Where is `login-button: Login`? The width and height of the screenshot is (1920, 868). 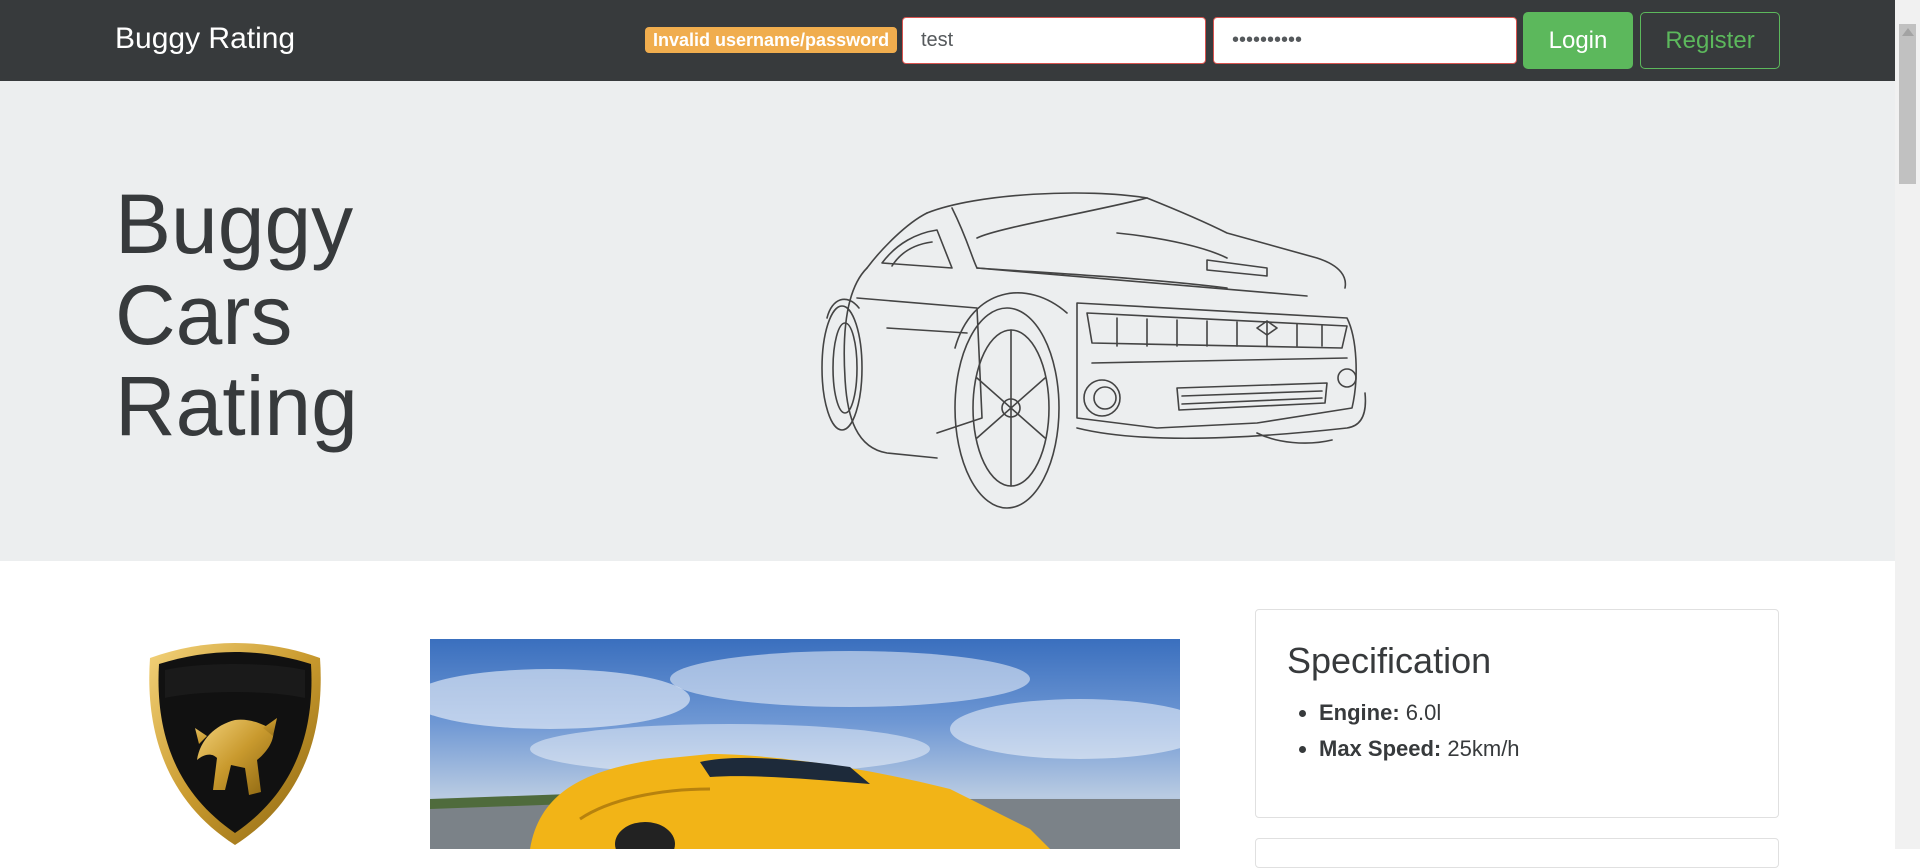 login-button: Login is located at coordinates (1578, 40).